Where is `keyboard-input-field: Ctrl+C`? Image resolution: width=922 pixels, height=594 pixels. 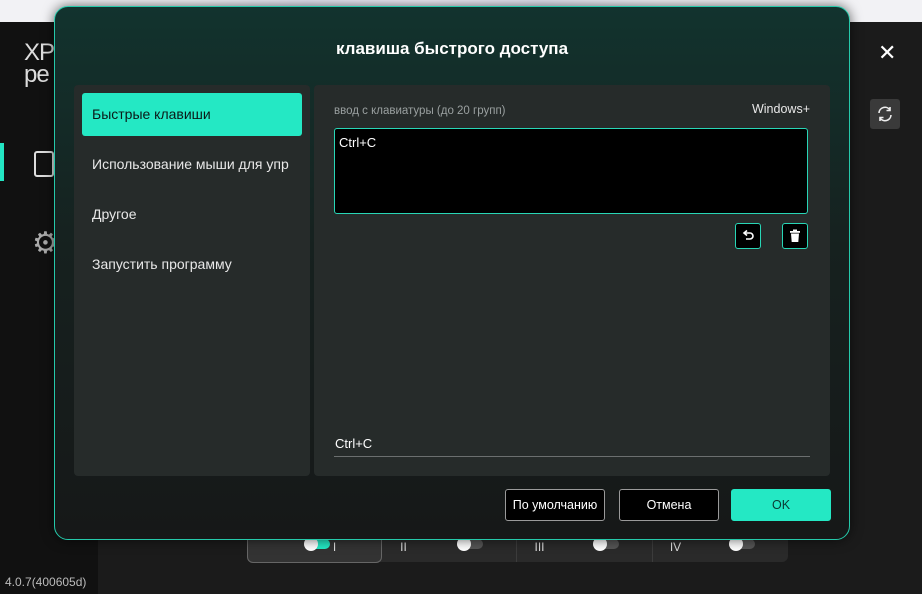 keyboard-input-field: Ctrl+C is located at coordinates (571, 171).